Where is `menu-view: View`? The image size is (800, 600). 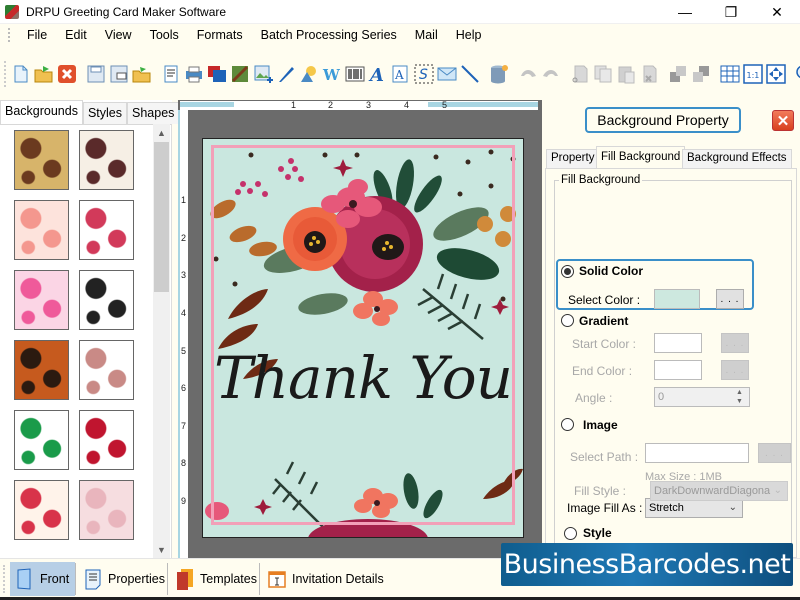 menu-view: View is located at coordinates (118, 35).